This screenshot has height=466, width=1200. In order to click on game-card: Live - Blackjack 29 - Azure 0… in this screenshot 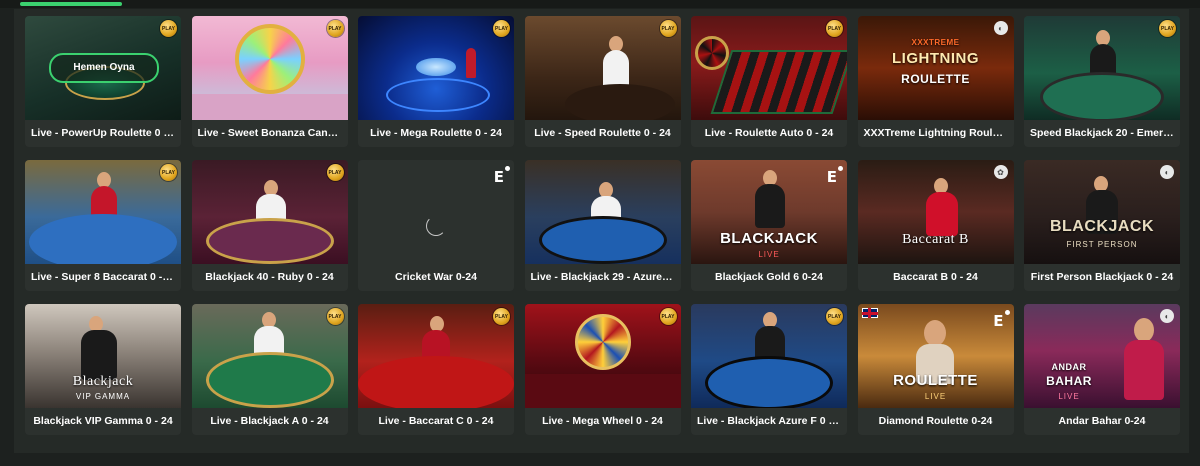, I will do `click(602, 225)`.